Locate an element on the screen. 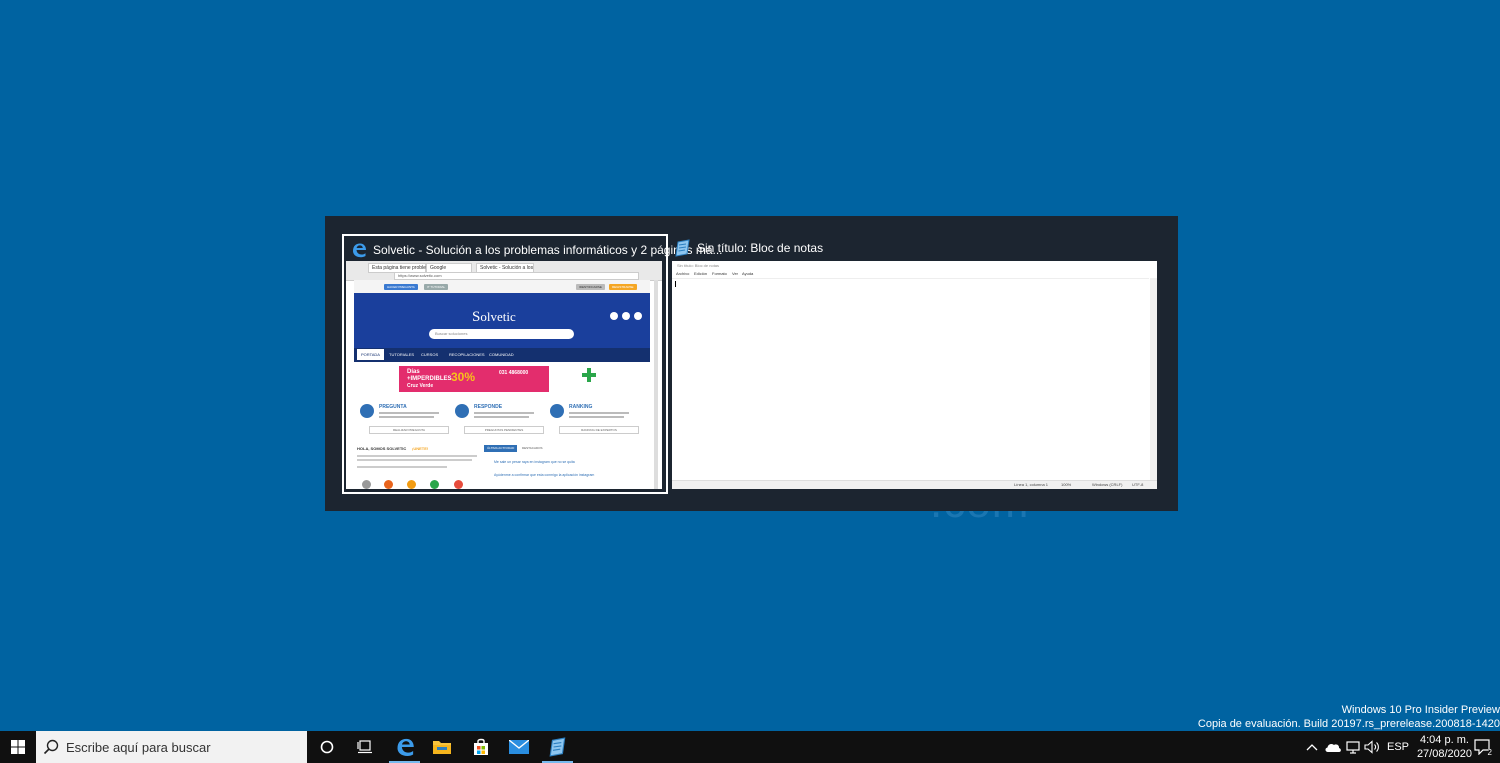 The width and height of the screenshot is (1500, 763). address-bar: https://www.solvetic.com is located at coordinates (516, 276).